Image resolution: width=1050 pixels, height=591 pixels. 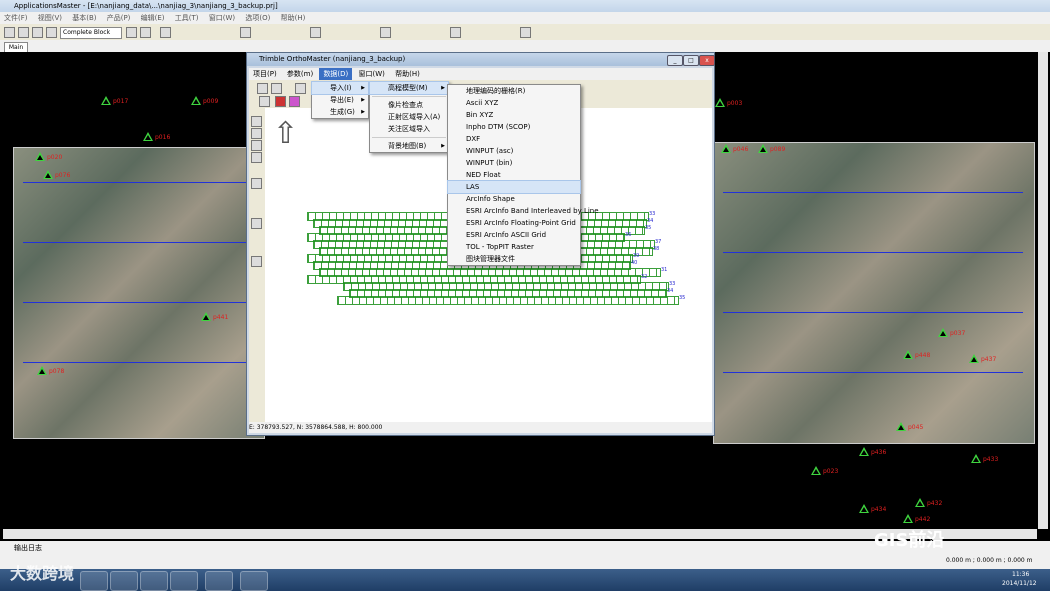 I want to click on data-menu-export: 导出(E) ▶, so click(x=340, y=100).